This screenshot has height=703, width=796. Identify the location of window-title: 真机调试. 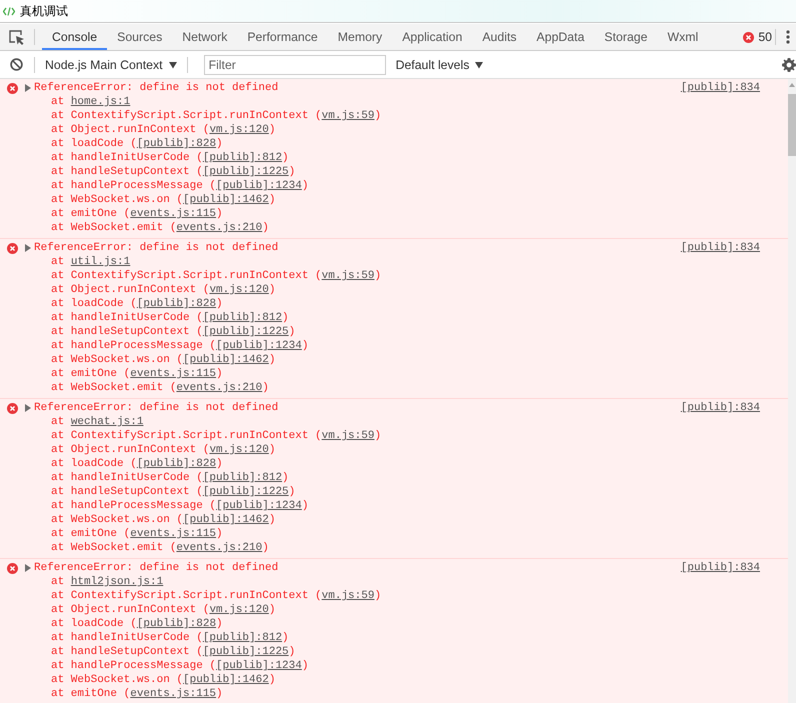
(44, 11).